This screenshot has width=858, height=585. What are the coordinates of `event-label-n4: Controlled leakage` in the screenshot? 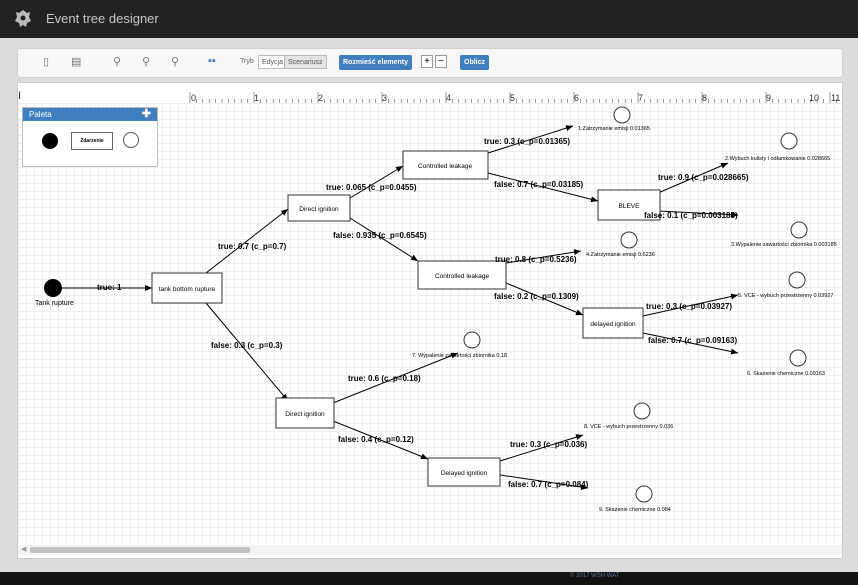 It's located at (445, 166).